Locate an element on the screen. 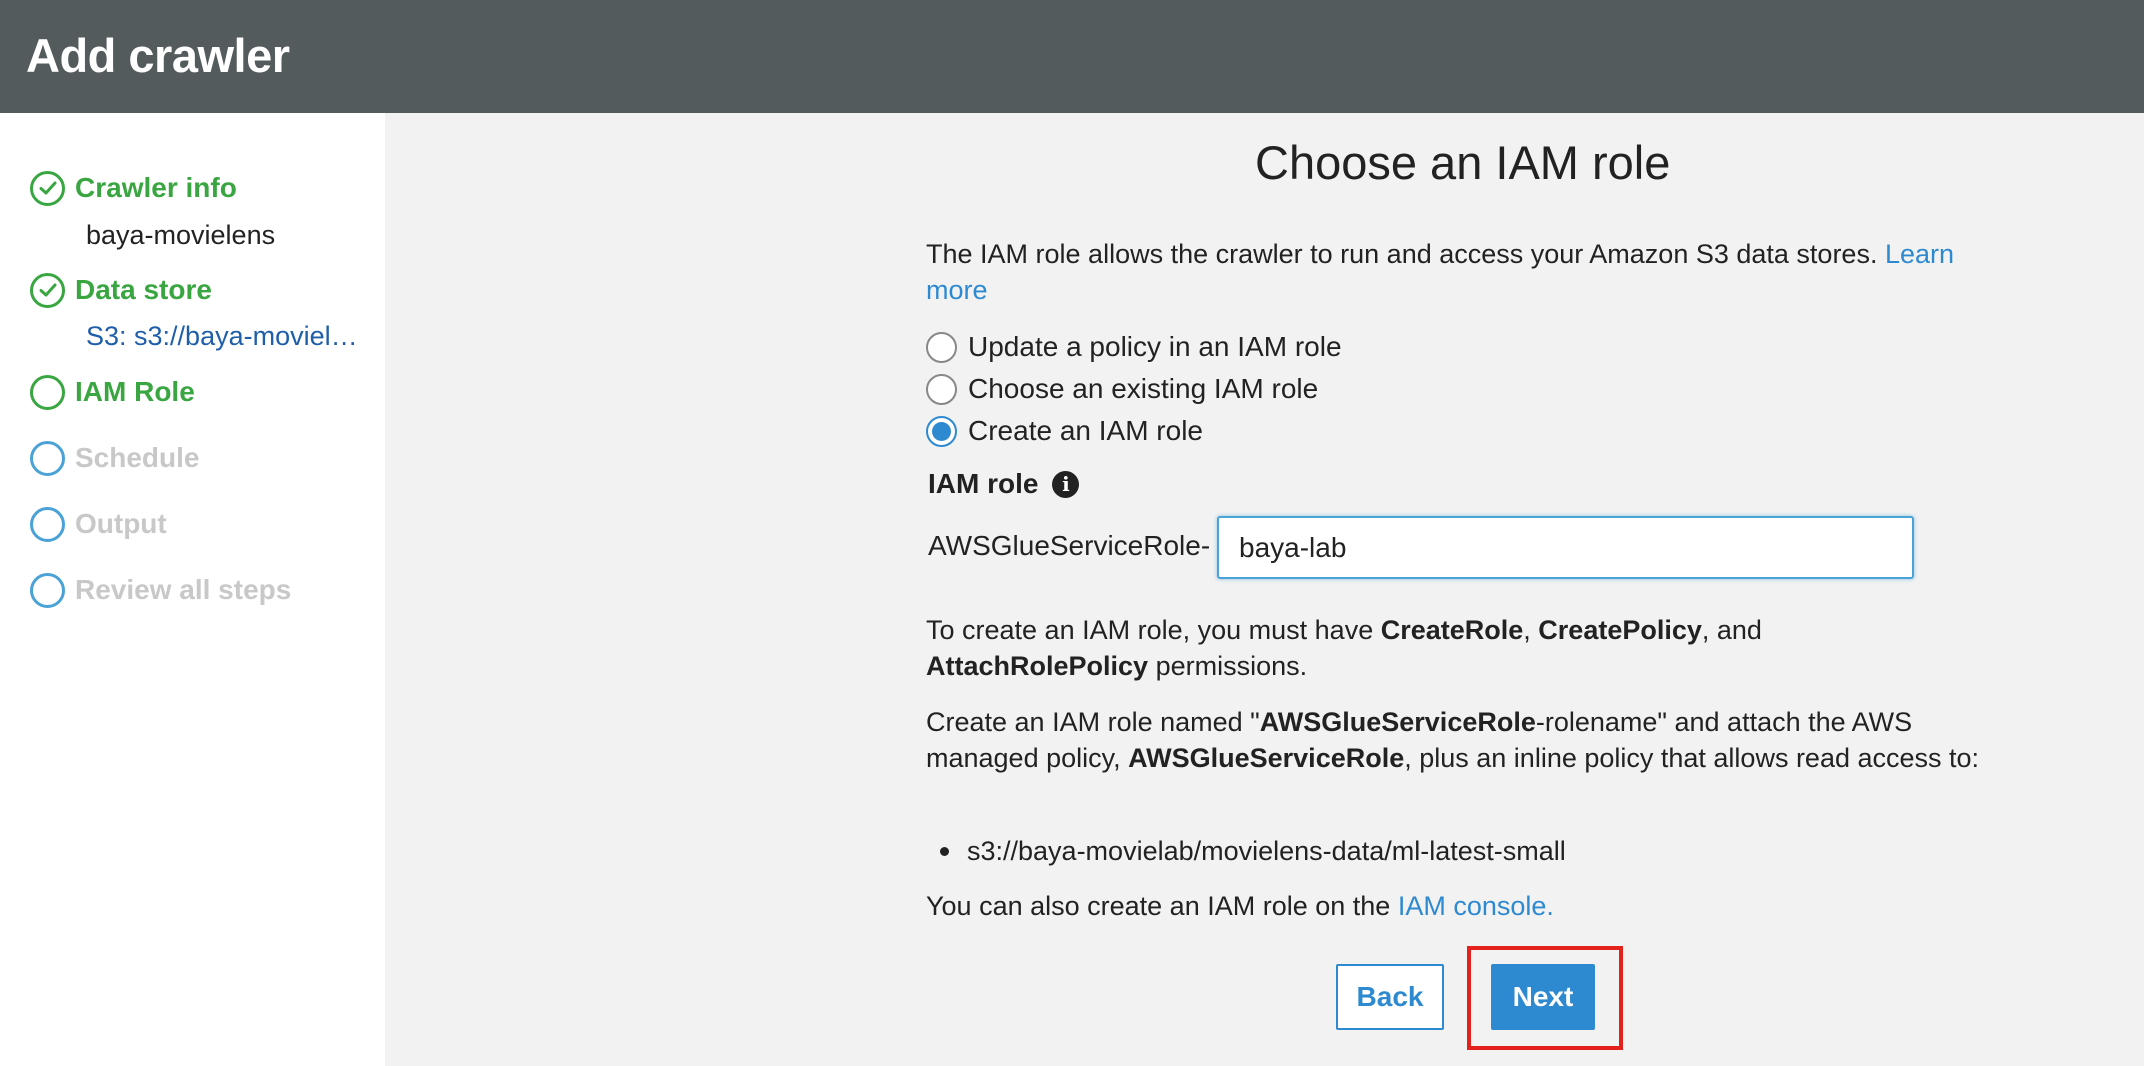 This screenshot has height=1066, width=2144. step-iam-role: IAM Role is located at coordinates (112, 392).